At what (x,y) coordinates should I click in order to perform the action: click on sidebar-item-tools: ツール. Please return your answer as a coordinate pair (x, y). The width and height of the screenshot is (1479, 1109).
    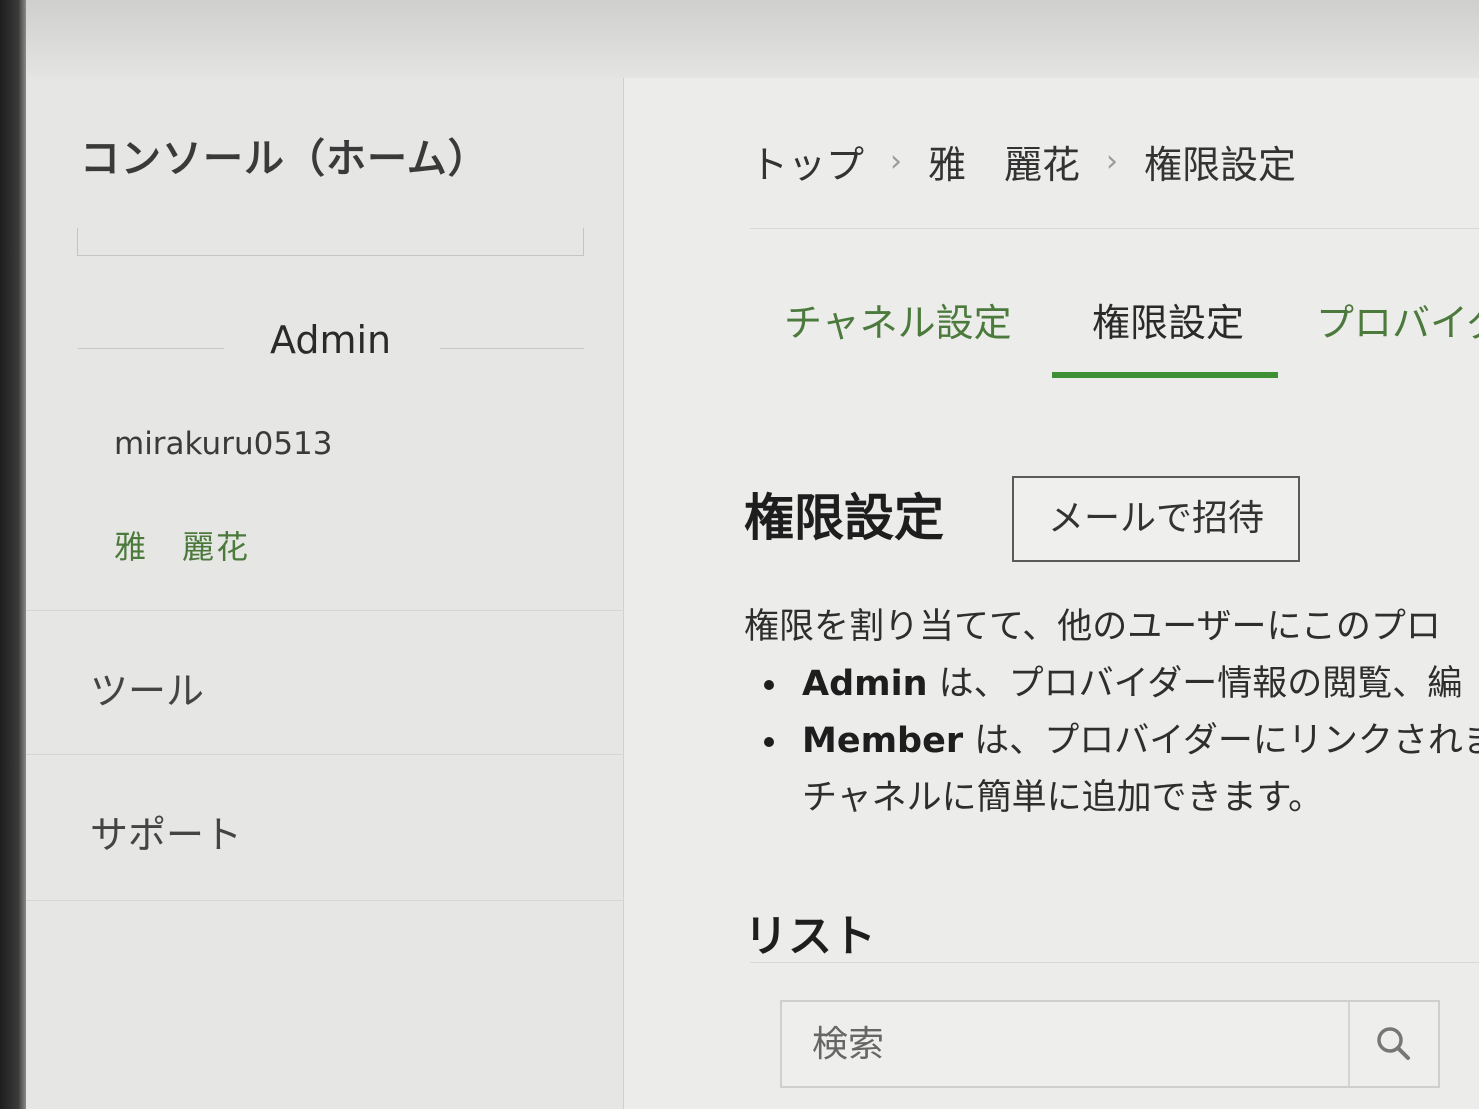
    Looking at the image, I should click on (147, 687).